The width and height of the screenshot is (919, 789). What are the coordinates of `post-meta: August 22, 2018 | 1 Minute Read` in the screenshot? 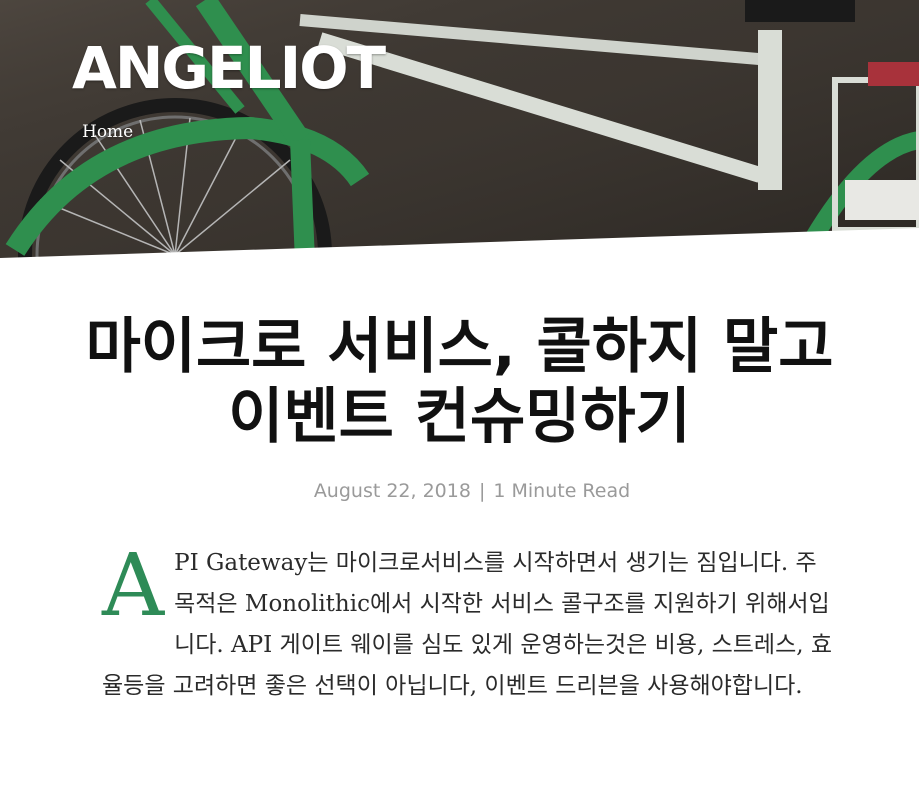 It's located at (459, 491).